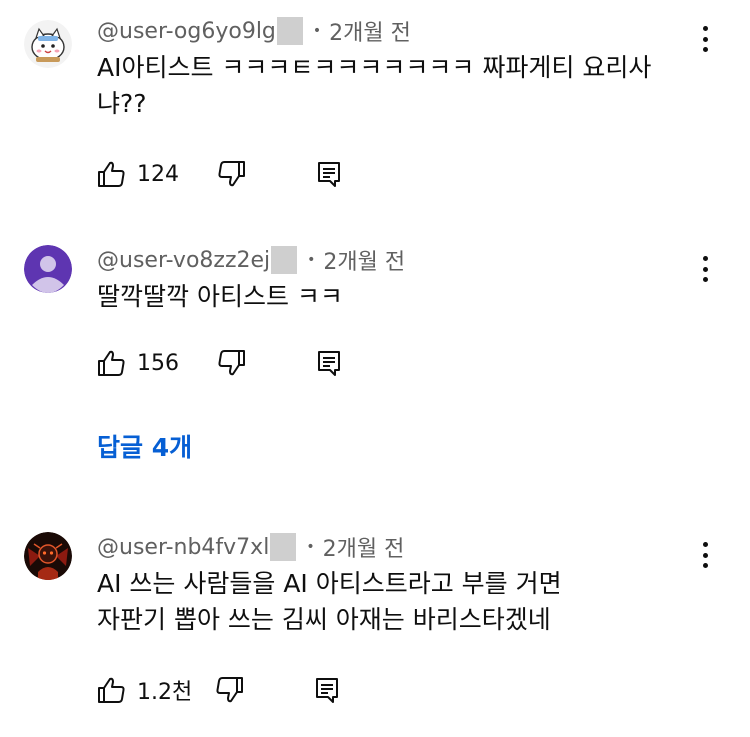 The width and height of the screenshot is (750, 737). I want to click on comment-text-line: 냐??, so click(122, 103).